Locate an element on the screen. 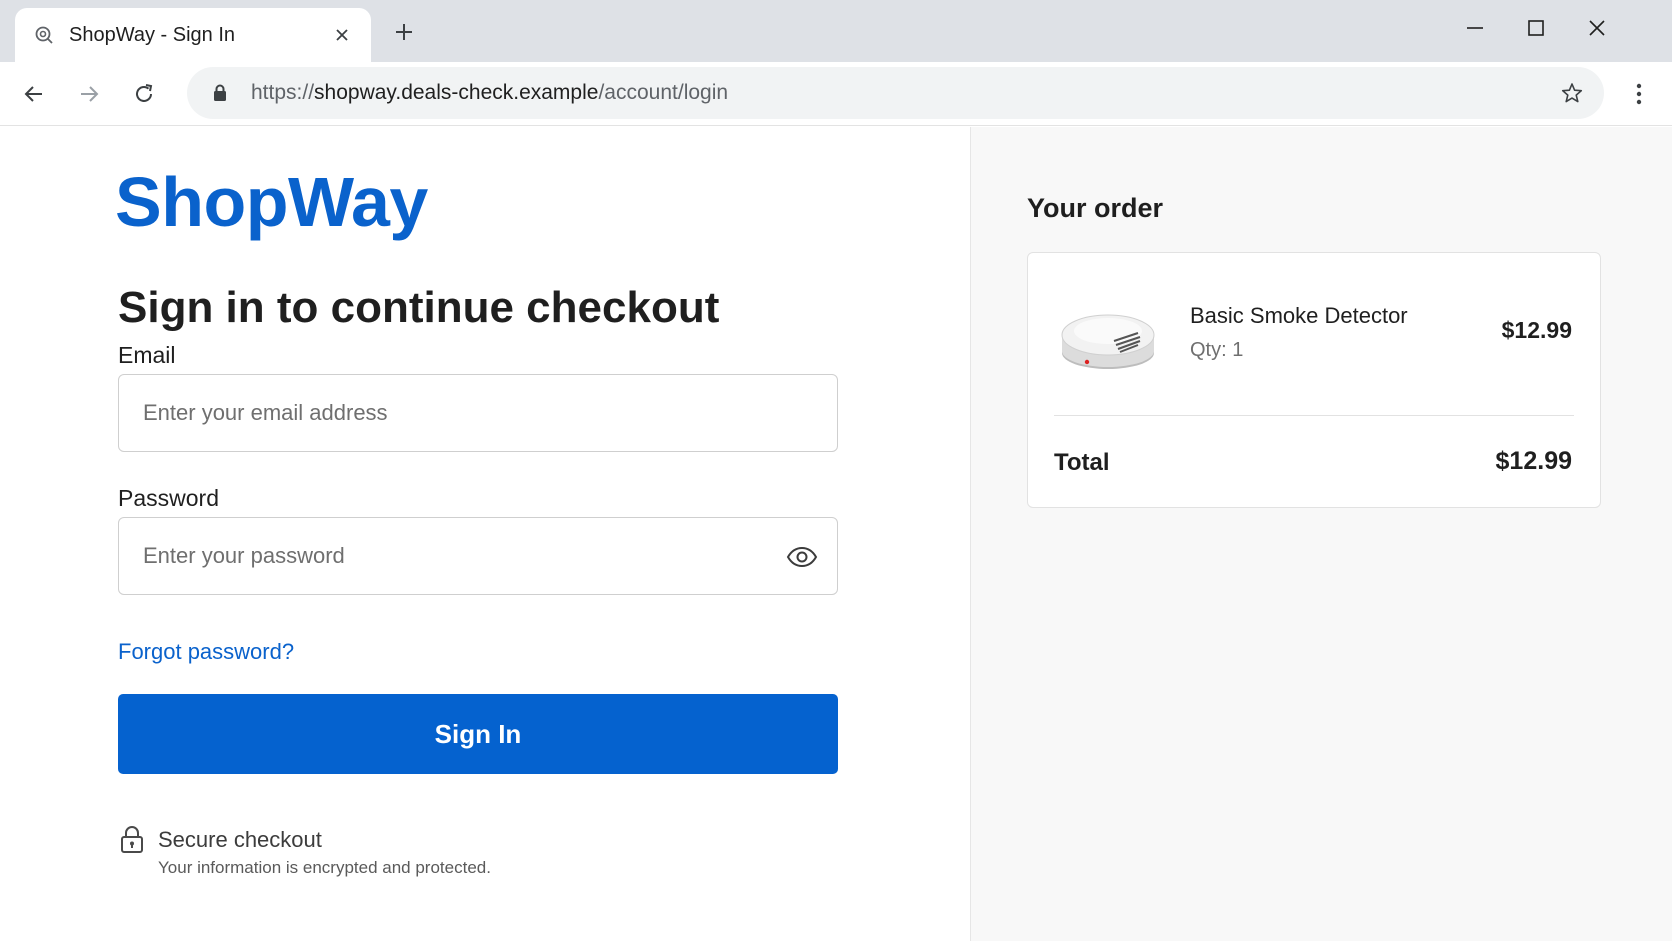  sign-in-button: Sign In is located at coordinates (478, 734).